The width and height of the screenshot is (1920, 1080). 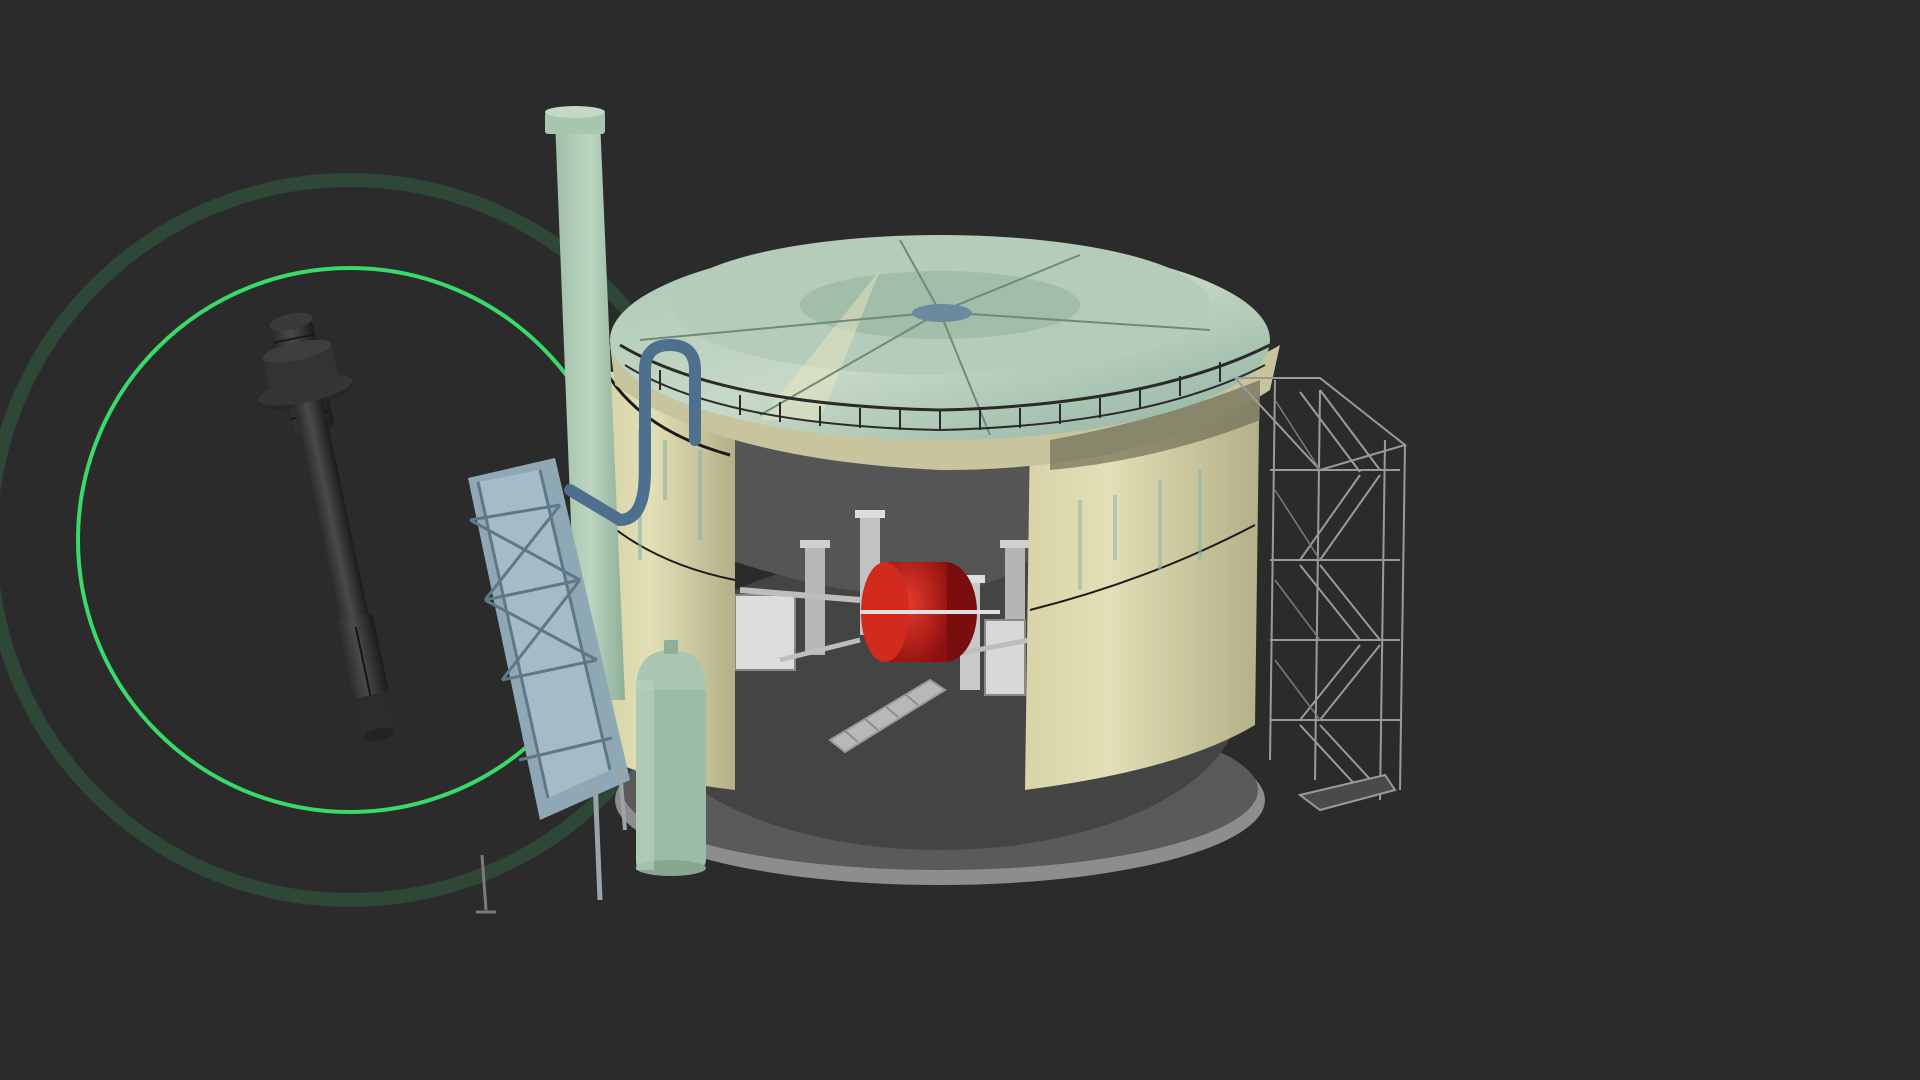 I want to click on anchor-bolt, so click(x=334, y=527).